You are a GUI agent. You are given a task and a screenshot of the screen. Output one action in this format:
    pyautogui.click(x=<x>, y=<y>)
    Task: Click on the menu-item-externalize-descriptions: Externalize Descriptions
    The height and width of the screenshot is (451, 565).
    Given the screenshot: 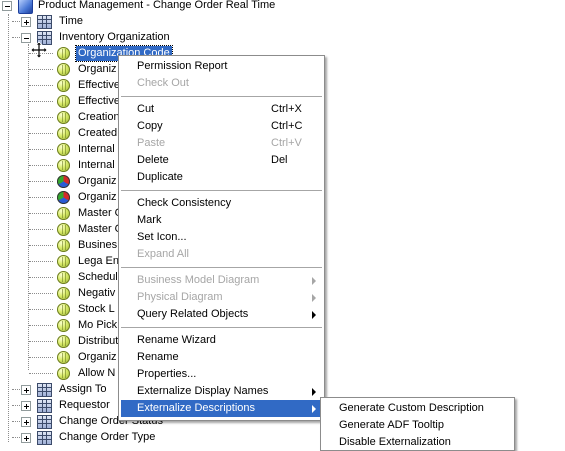 What is the action you would take?
    pyautogui.click(x=221, y=408)
    